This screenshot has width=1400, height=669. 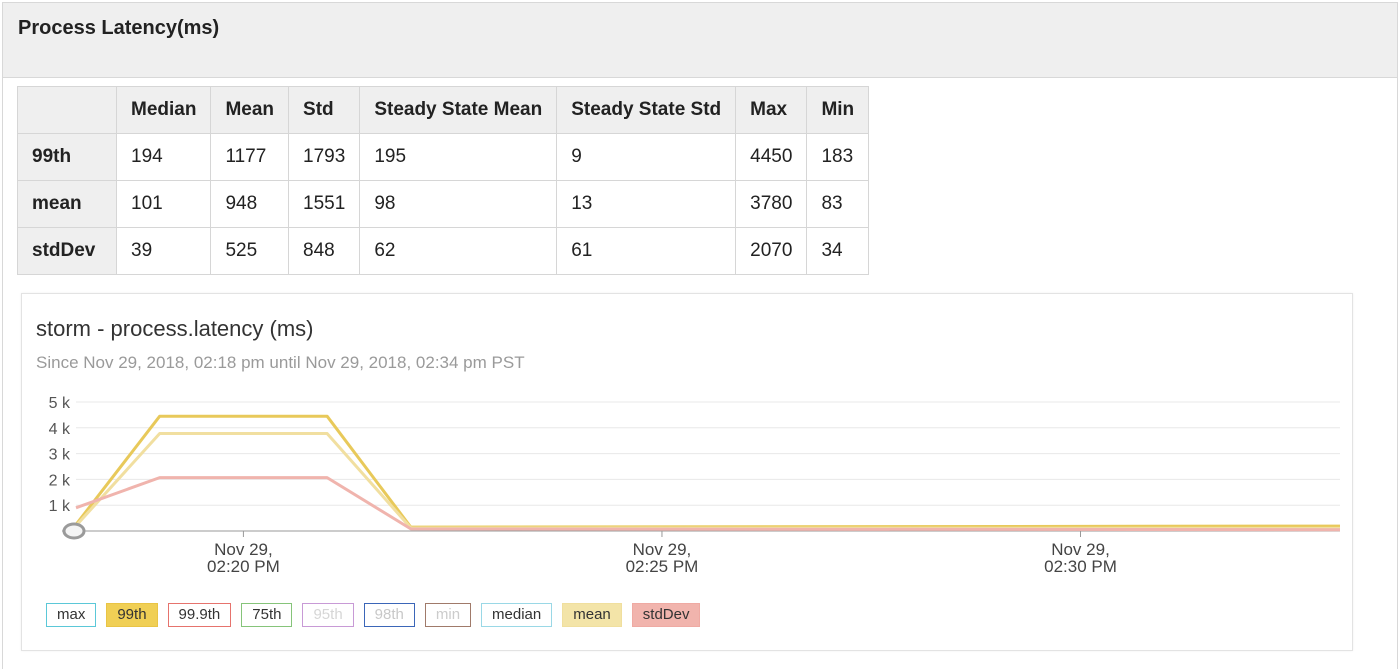 What do you see at coordinates (60, 455) in the screenshot?
I see `y-tick-label: 3 k` at bounding box center [60, 455].